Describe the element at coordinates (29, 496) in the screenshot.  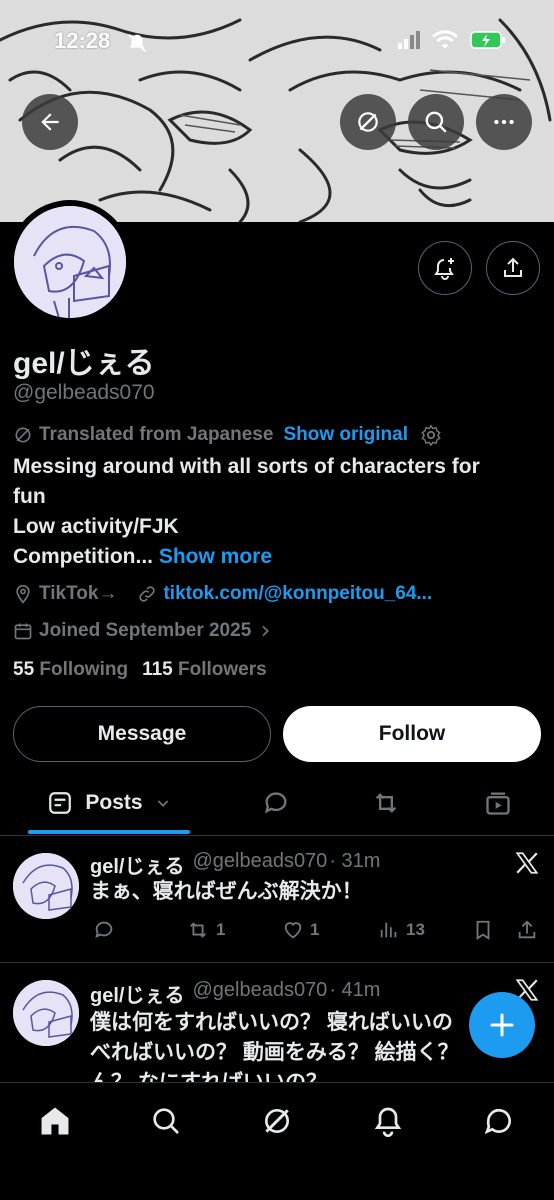
I see `bio-line: fun` at that location.